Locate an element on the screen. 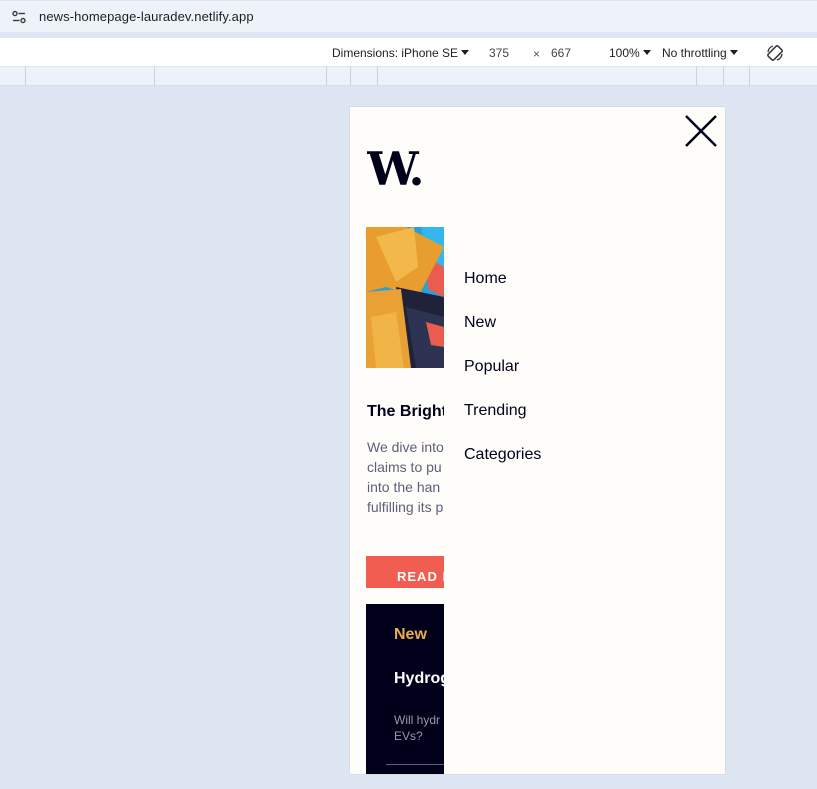 The width and height of the screenshot is (817, 789). article-headline: The Bright is located at coordinates (407, 412).